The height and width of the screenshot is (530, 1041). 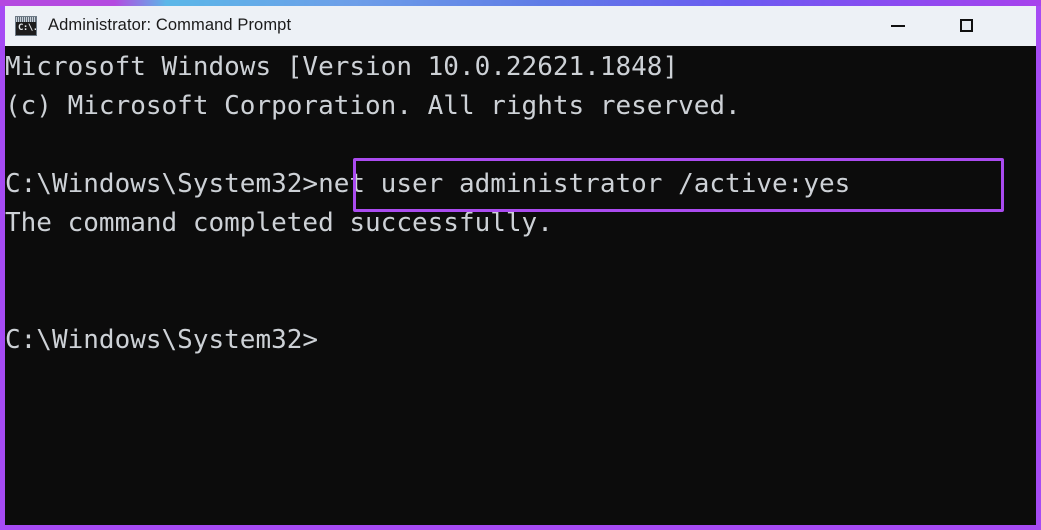 I want to click on maximize-icon, so click(x=966, y=25).